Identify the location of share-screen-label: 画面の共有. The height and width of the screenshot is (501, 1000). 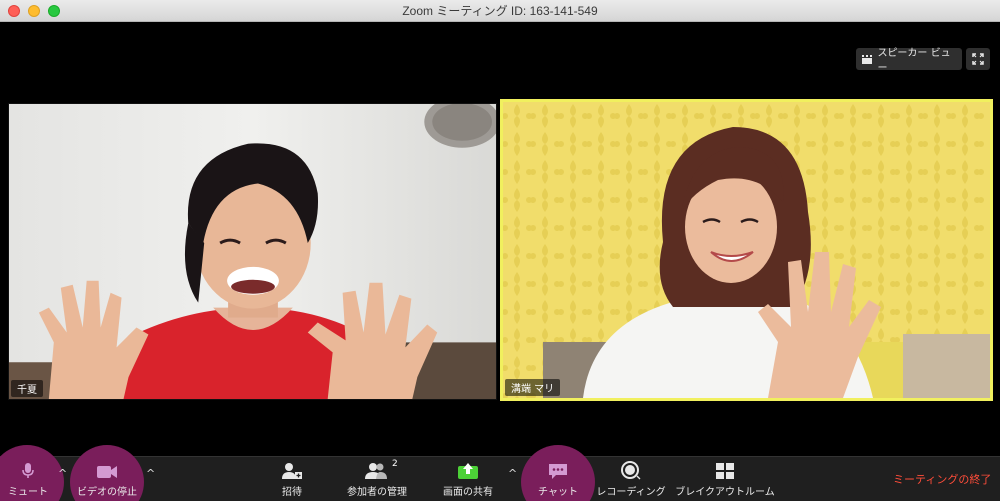
(468, 492).